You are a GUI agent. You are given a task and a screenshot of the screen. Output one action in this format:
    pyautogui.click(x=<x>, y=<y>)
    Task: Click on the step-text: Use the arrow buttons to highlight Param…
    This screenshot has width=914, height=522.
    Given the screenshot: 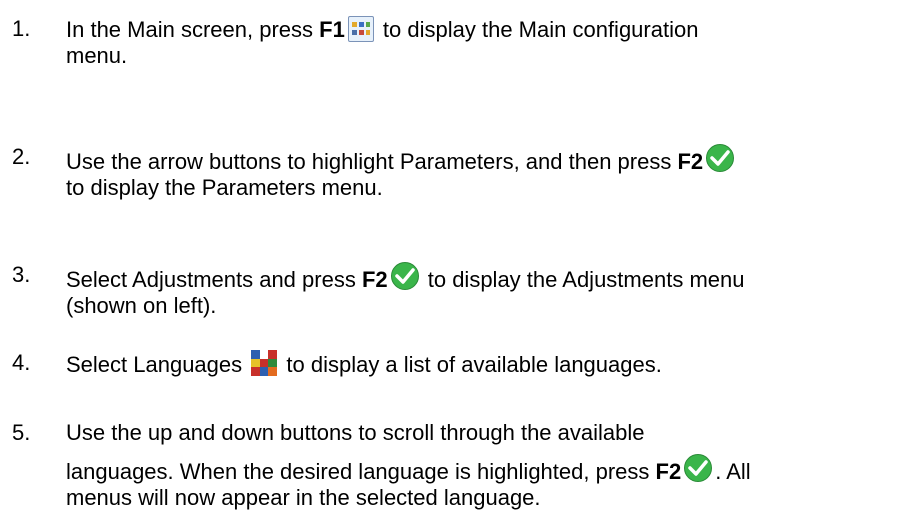 What is the action you would take?
    pyautogui.click(x=480, y=172)
    